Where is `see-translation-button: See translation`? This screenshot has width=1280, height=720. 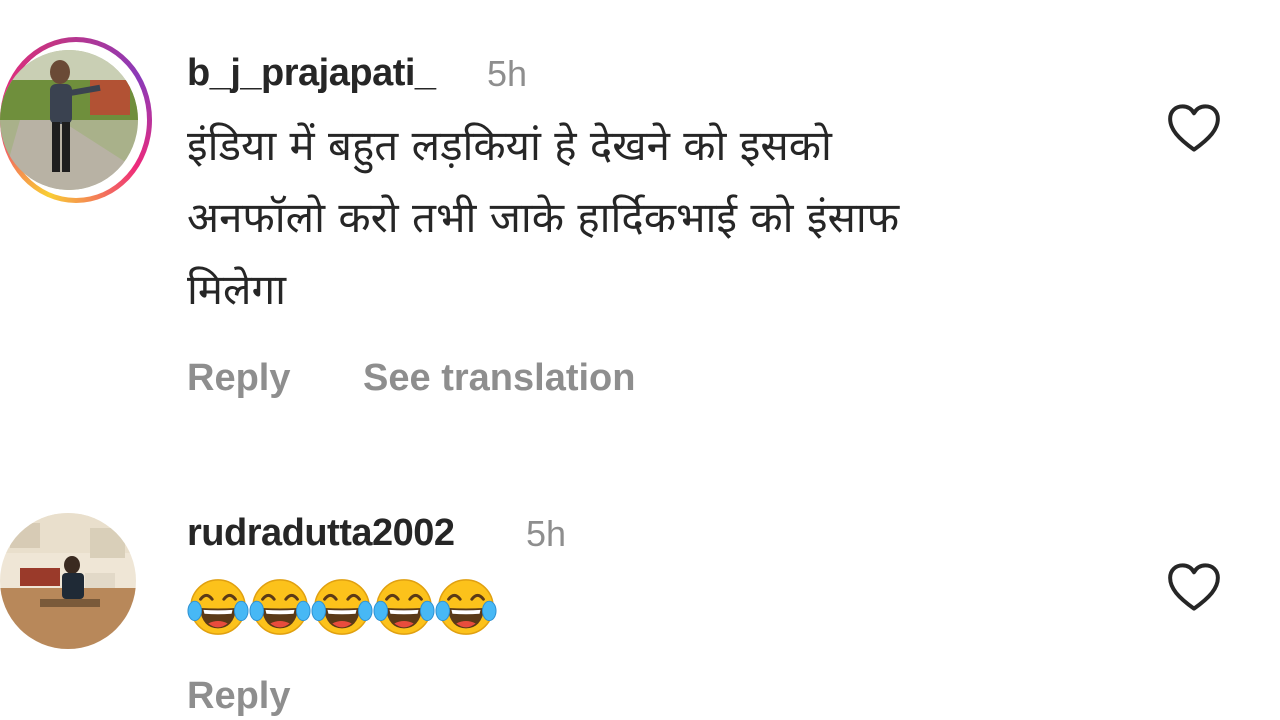
see-translation-button: See translation is located at coordinates (499, 378).